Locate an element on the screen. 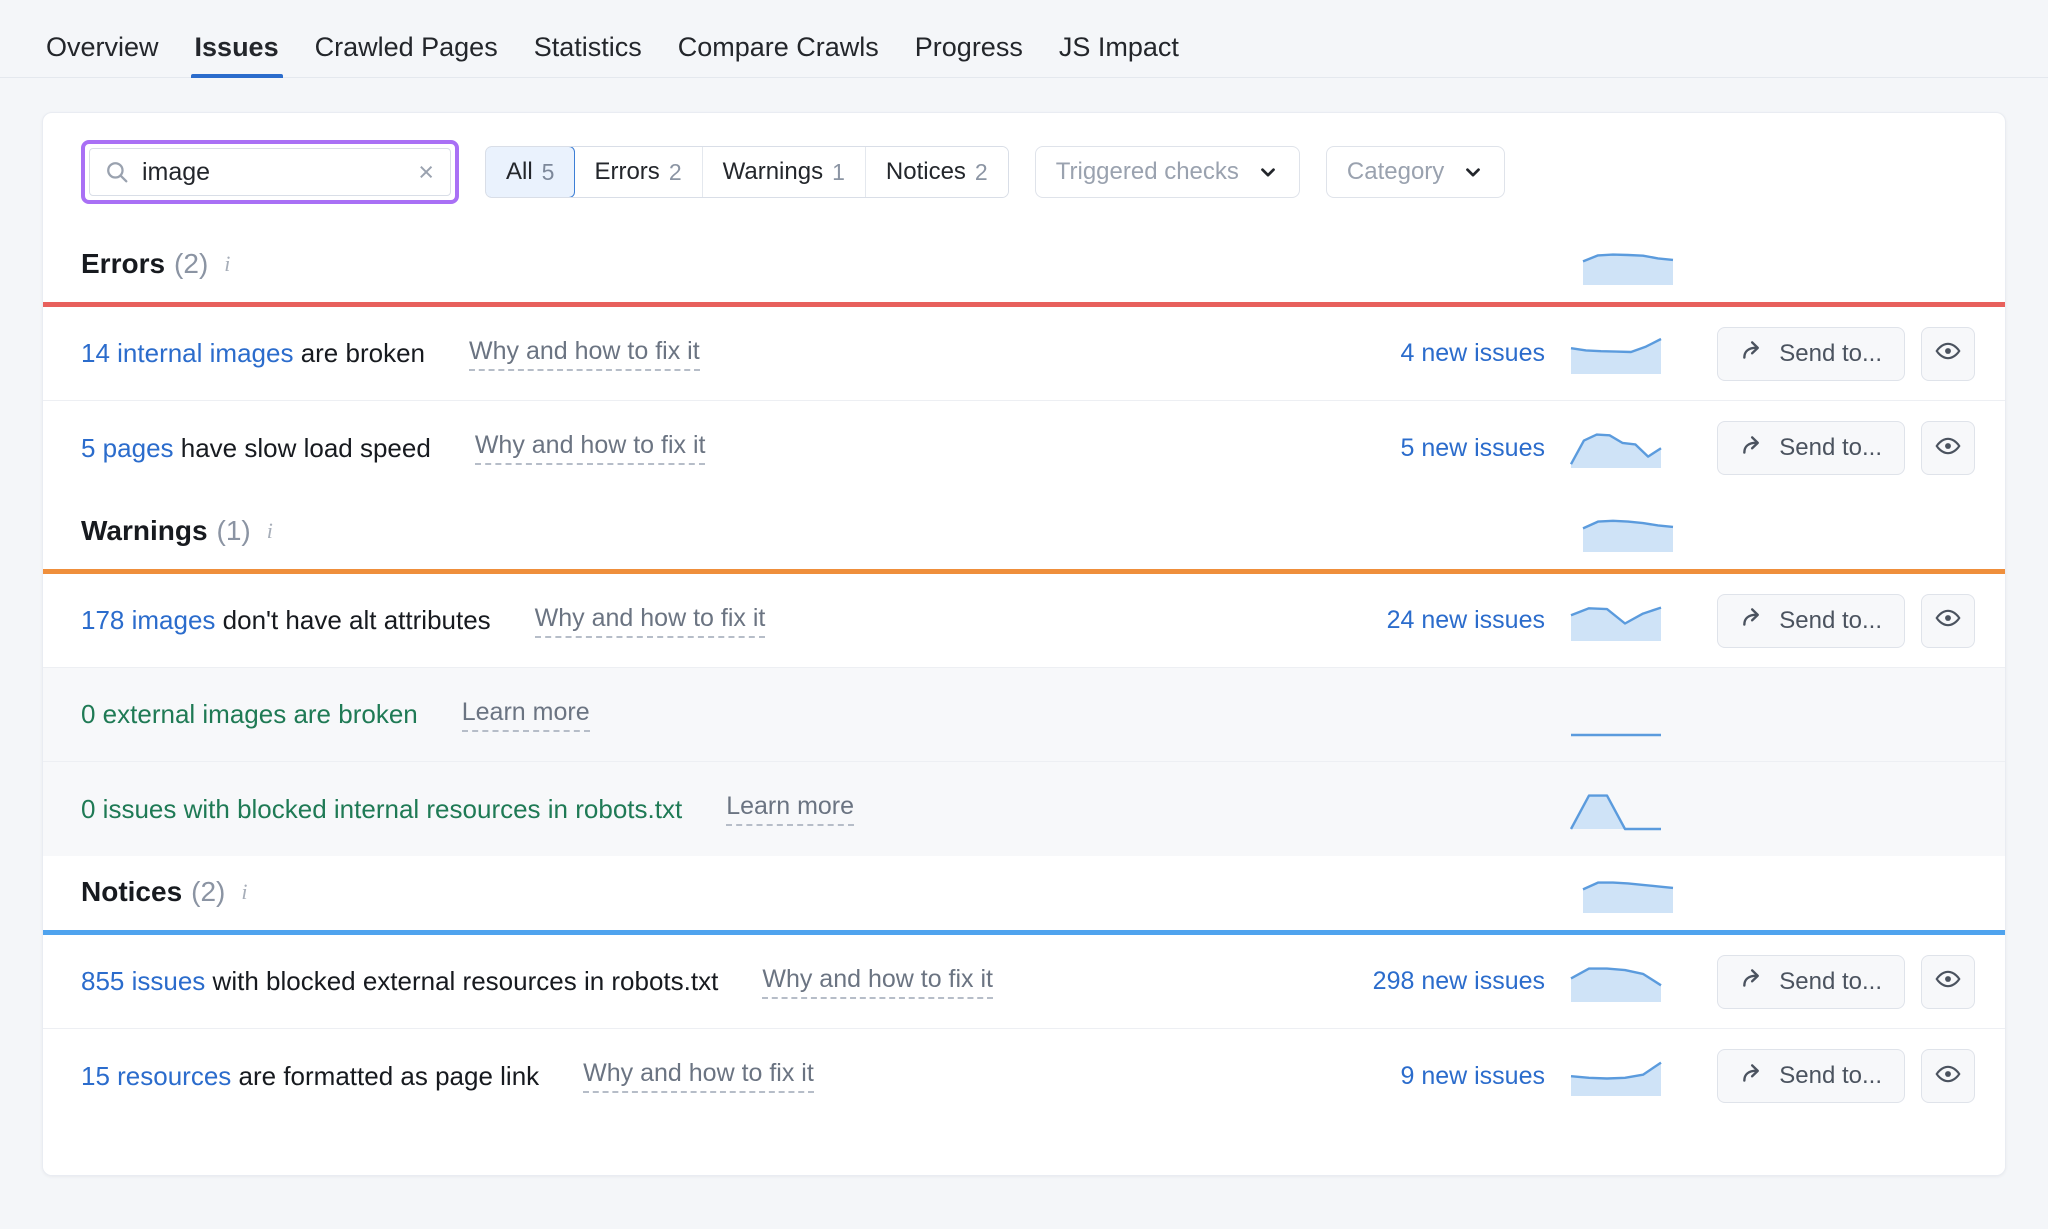 The height and width of the screenshot is (1229, 2048). nav-tab-statistics: Statistics is located at coordinates (588, 55).